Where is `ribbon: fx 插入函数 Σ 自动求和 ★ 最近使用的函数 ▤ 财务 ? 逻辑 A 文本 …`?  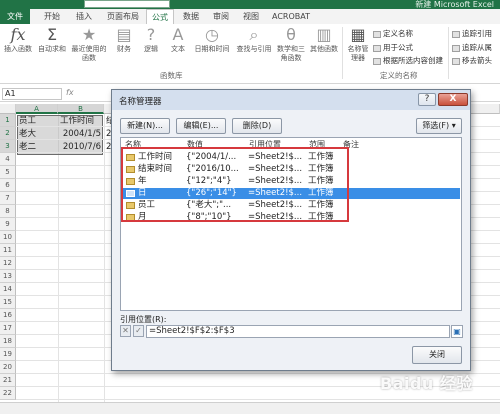 ribbon: fx 插入函数 Σ 自动求和 ★ 最近使用的函数 ▤ 财务 ? 逻辑 A 文本 … is located at coordinates (250, 54).